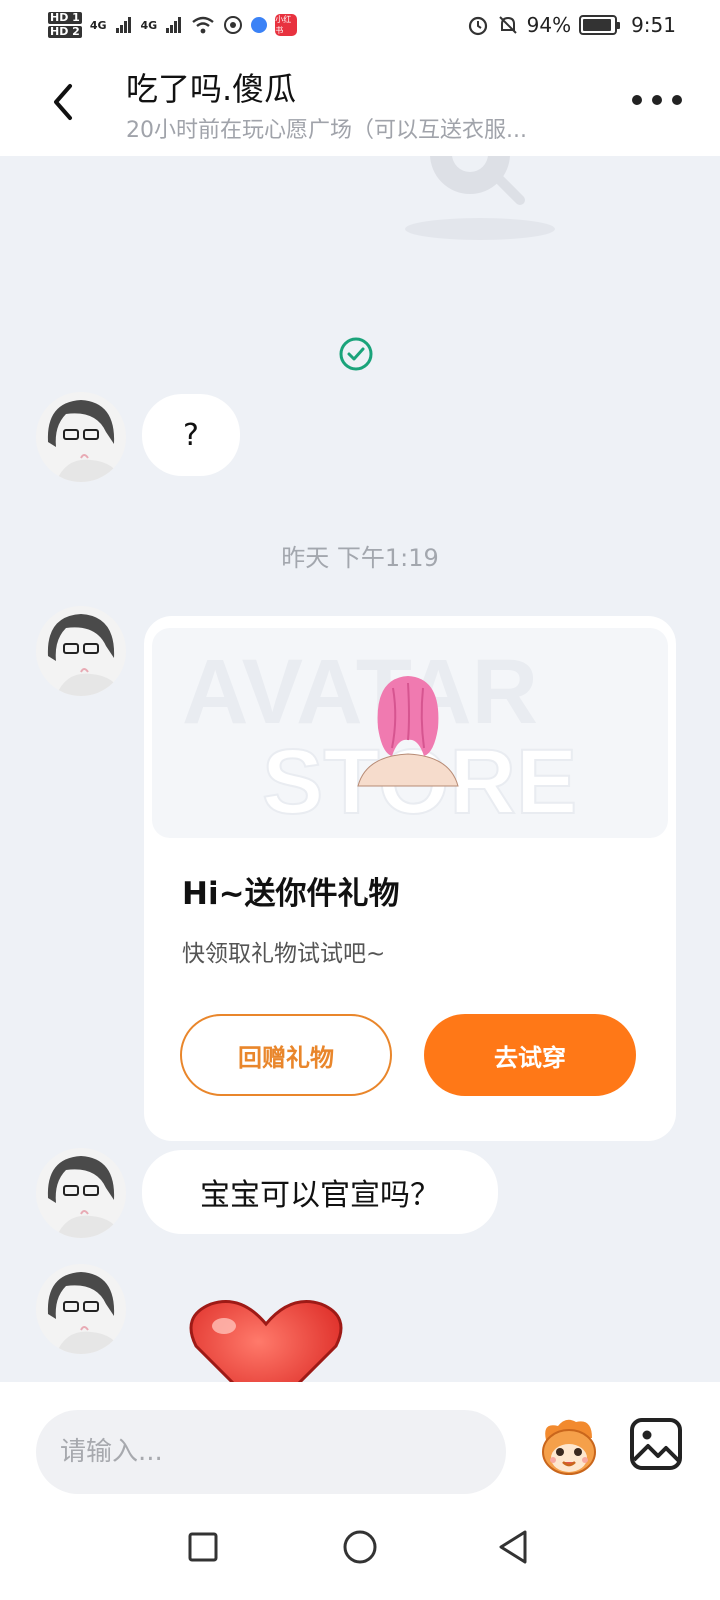  I want to click on illustration-shadow, so click(480, 229).